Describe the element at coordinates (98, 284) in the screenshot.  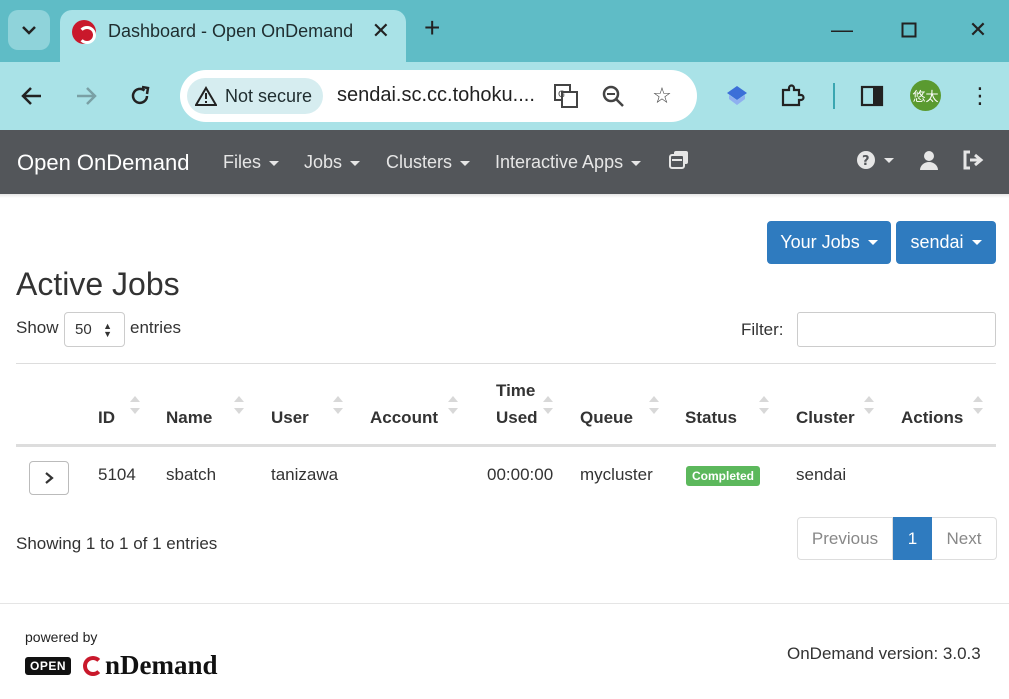
I see `page-title: Active Jobs` at that location.